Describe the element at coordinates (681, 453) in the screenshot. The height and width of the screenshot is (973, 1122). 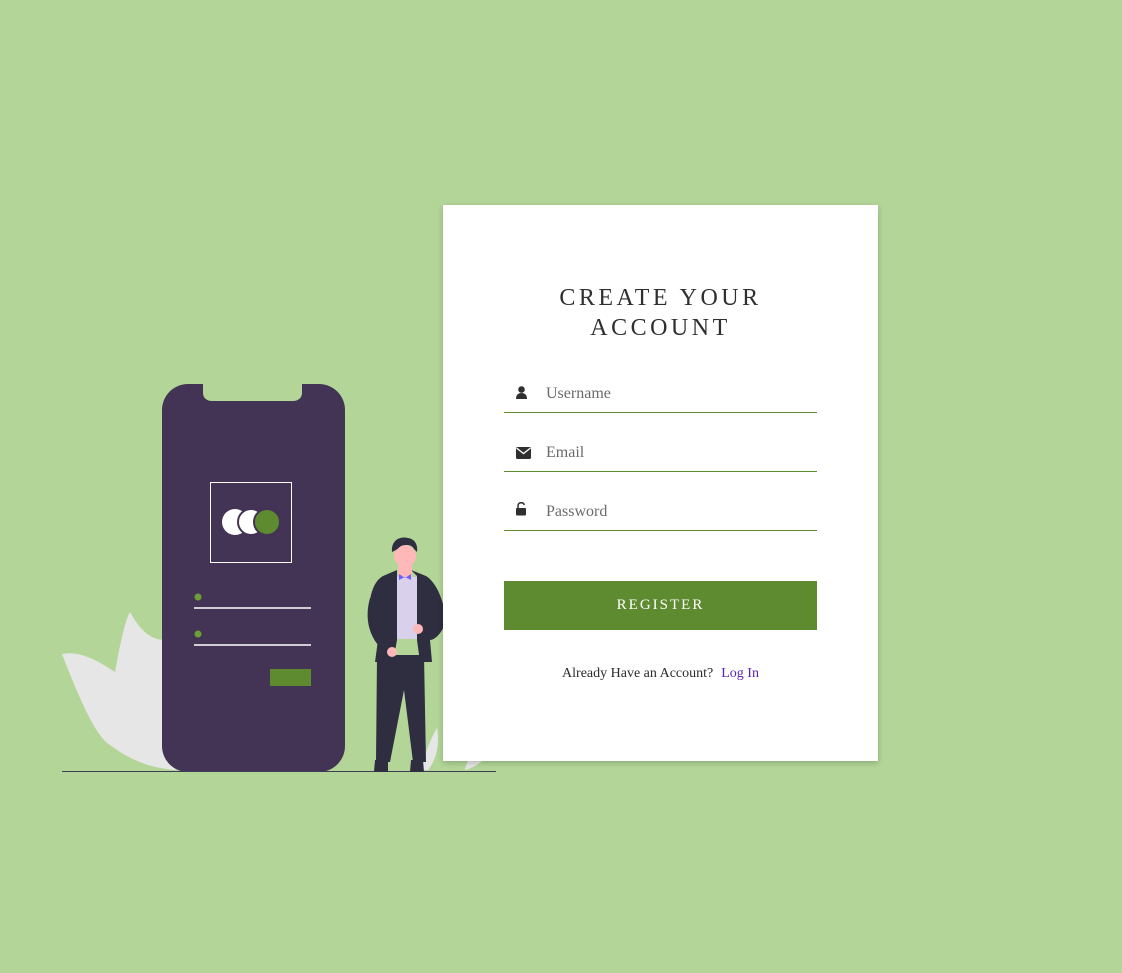
I see `email-input` at that location.